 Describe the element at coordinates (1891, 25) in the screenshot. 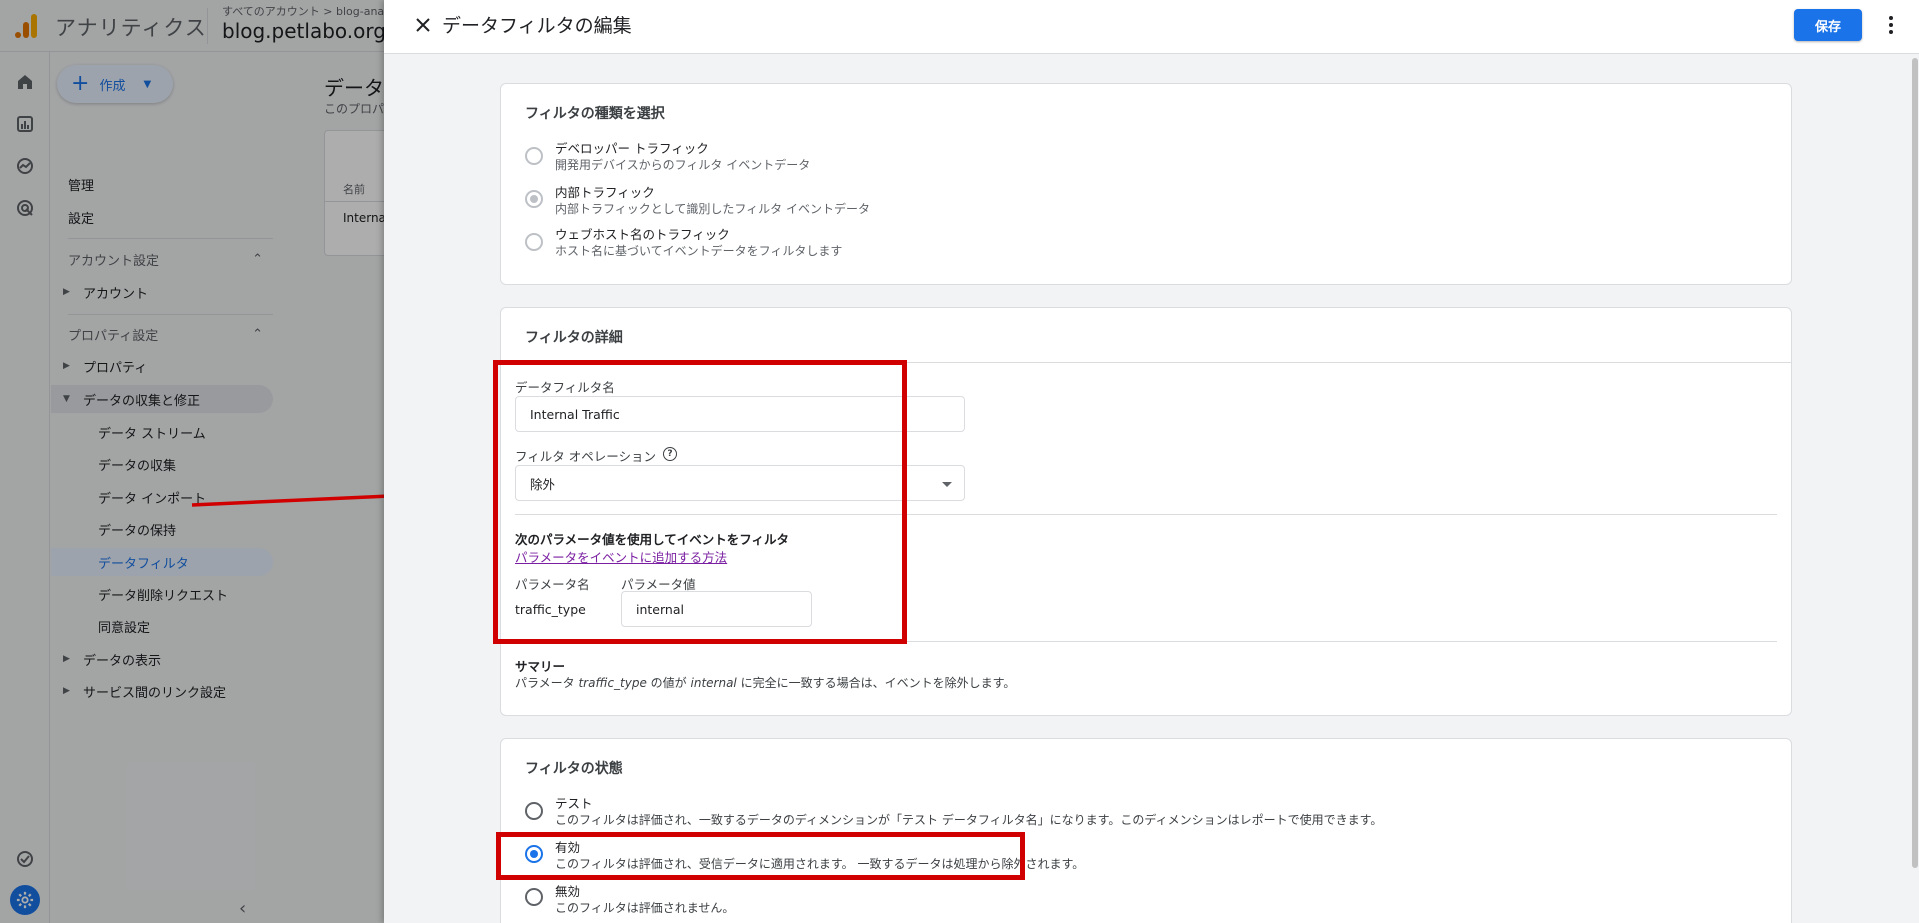

I see `more-vert-icon` at that location.